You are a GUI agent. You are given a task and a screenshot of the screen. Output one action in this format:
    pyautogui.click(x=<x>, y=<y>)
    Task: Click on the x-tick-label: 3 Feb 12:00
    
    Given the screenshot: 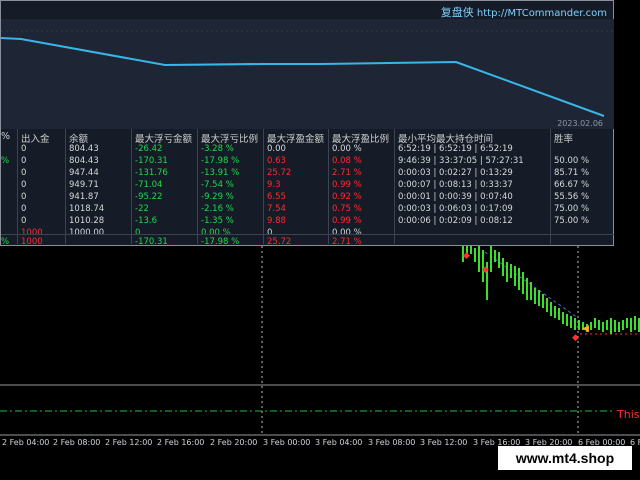 What is the action you would take?
    pyautogui.click(x=444, y=442)
    